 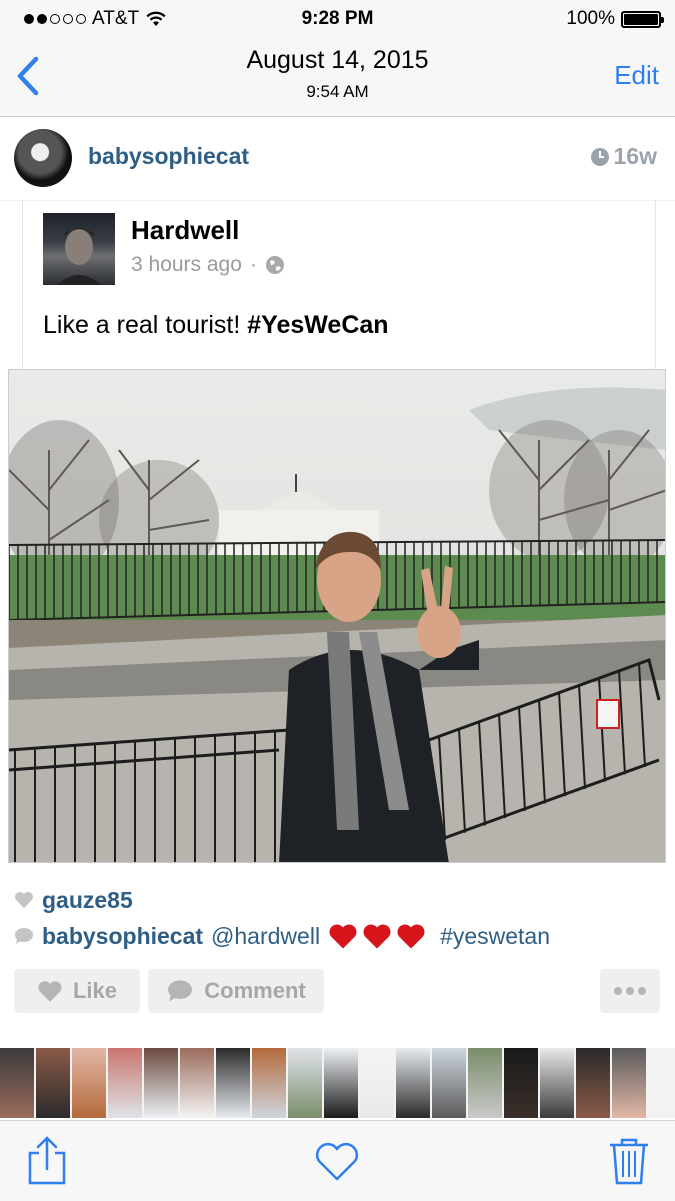 What do you see at coordinates (636, 75) in the screenshot?
I see `edit-button: Edit` at bounding box center [636, 75].